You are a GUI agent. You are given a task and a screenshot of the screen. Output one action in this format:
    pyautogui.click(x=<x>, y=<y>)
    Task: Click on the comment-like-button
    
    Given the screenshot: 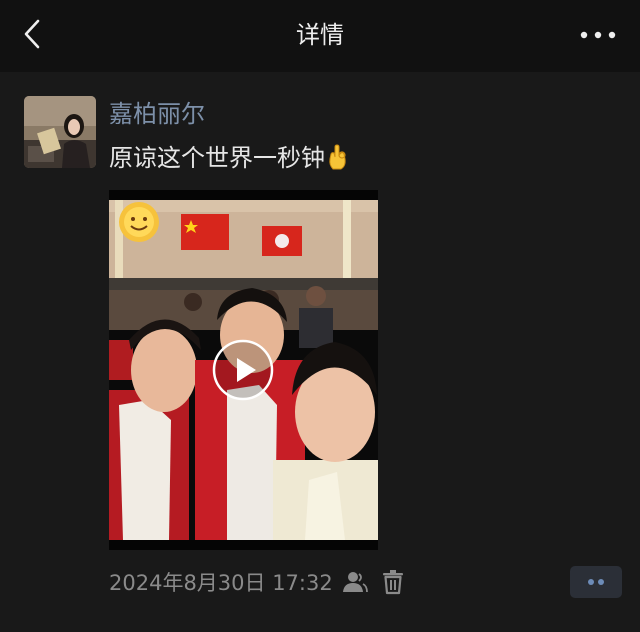 What is the action you would take?
    pyautogui.click(x=596, y=582)
    